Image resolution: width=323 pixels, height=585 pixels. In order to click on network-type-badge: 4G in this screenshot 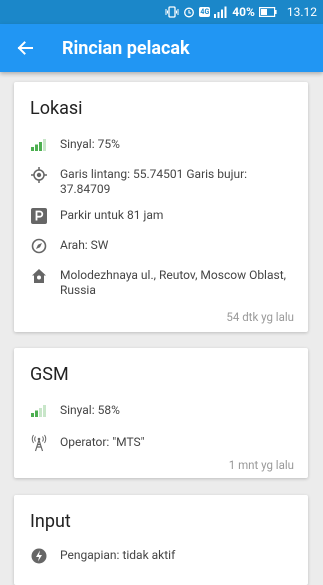, I will do `click(205, 12)`.